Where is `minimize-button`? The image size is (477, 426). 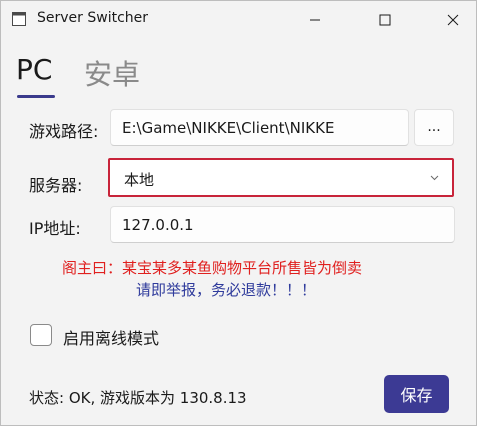
minimize-button is located at coordinates (315, 20).